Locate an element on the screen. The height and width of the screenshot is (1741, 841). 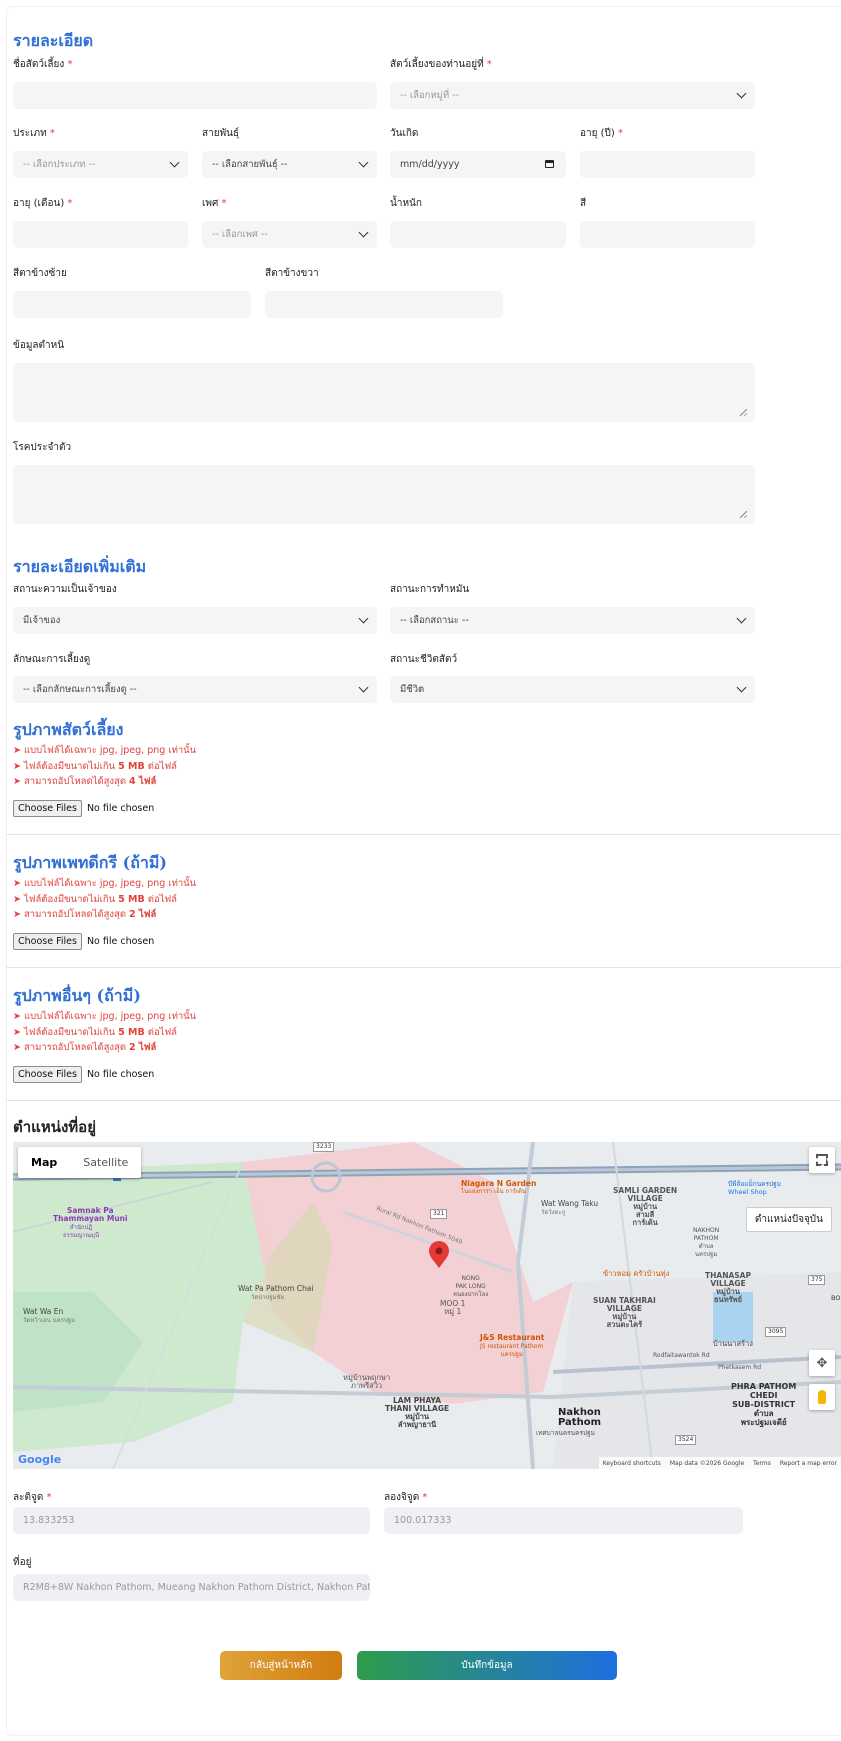
pet-photos-file-input: Choose Files No file chosen is located at coordinates (83, 808).